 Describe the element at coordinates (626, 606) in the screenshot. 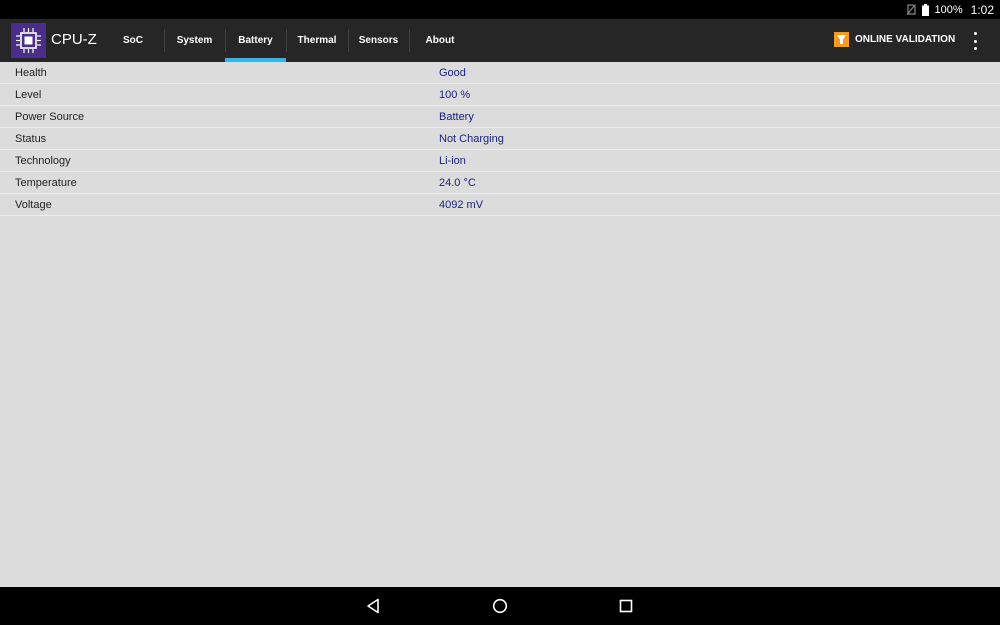

I see `recents-icon` at that location.